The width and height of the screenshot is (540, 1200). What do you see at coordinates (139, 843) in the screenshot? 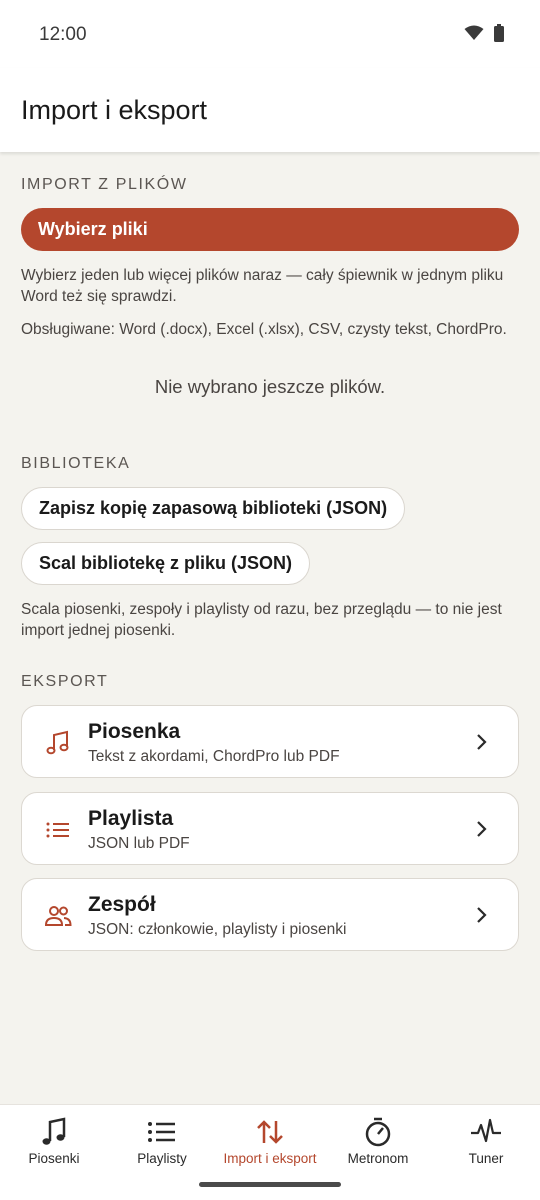
I see `export-playlist-subtitle: JSON lub PDF` at bounding box center [139, 843].